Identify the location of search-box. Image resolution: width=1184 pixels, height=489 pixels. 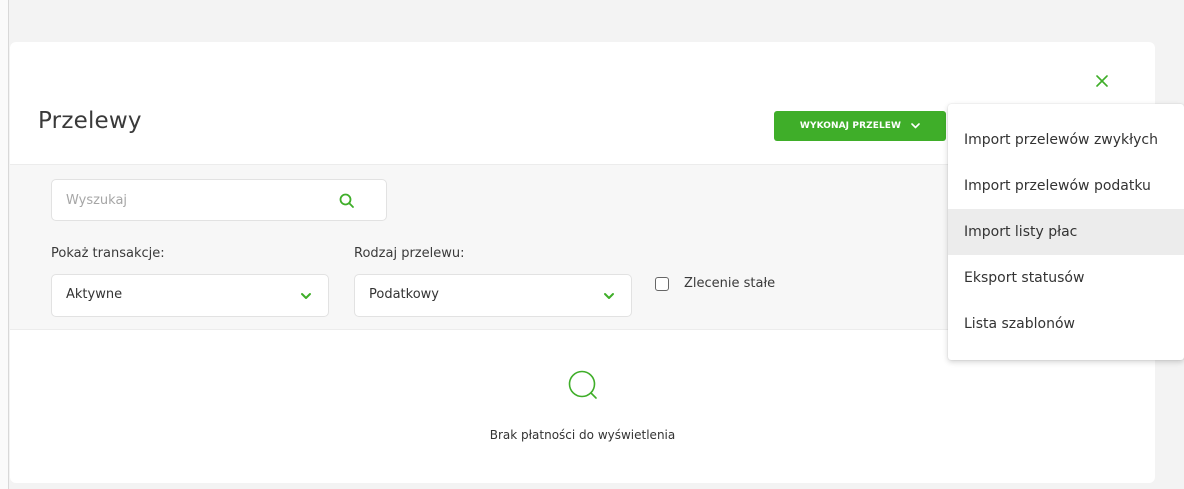
(219, 200).